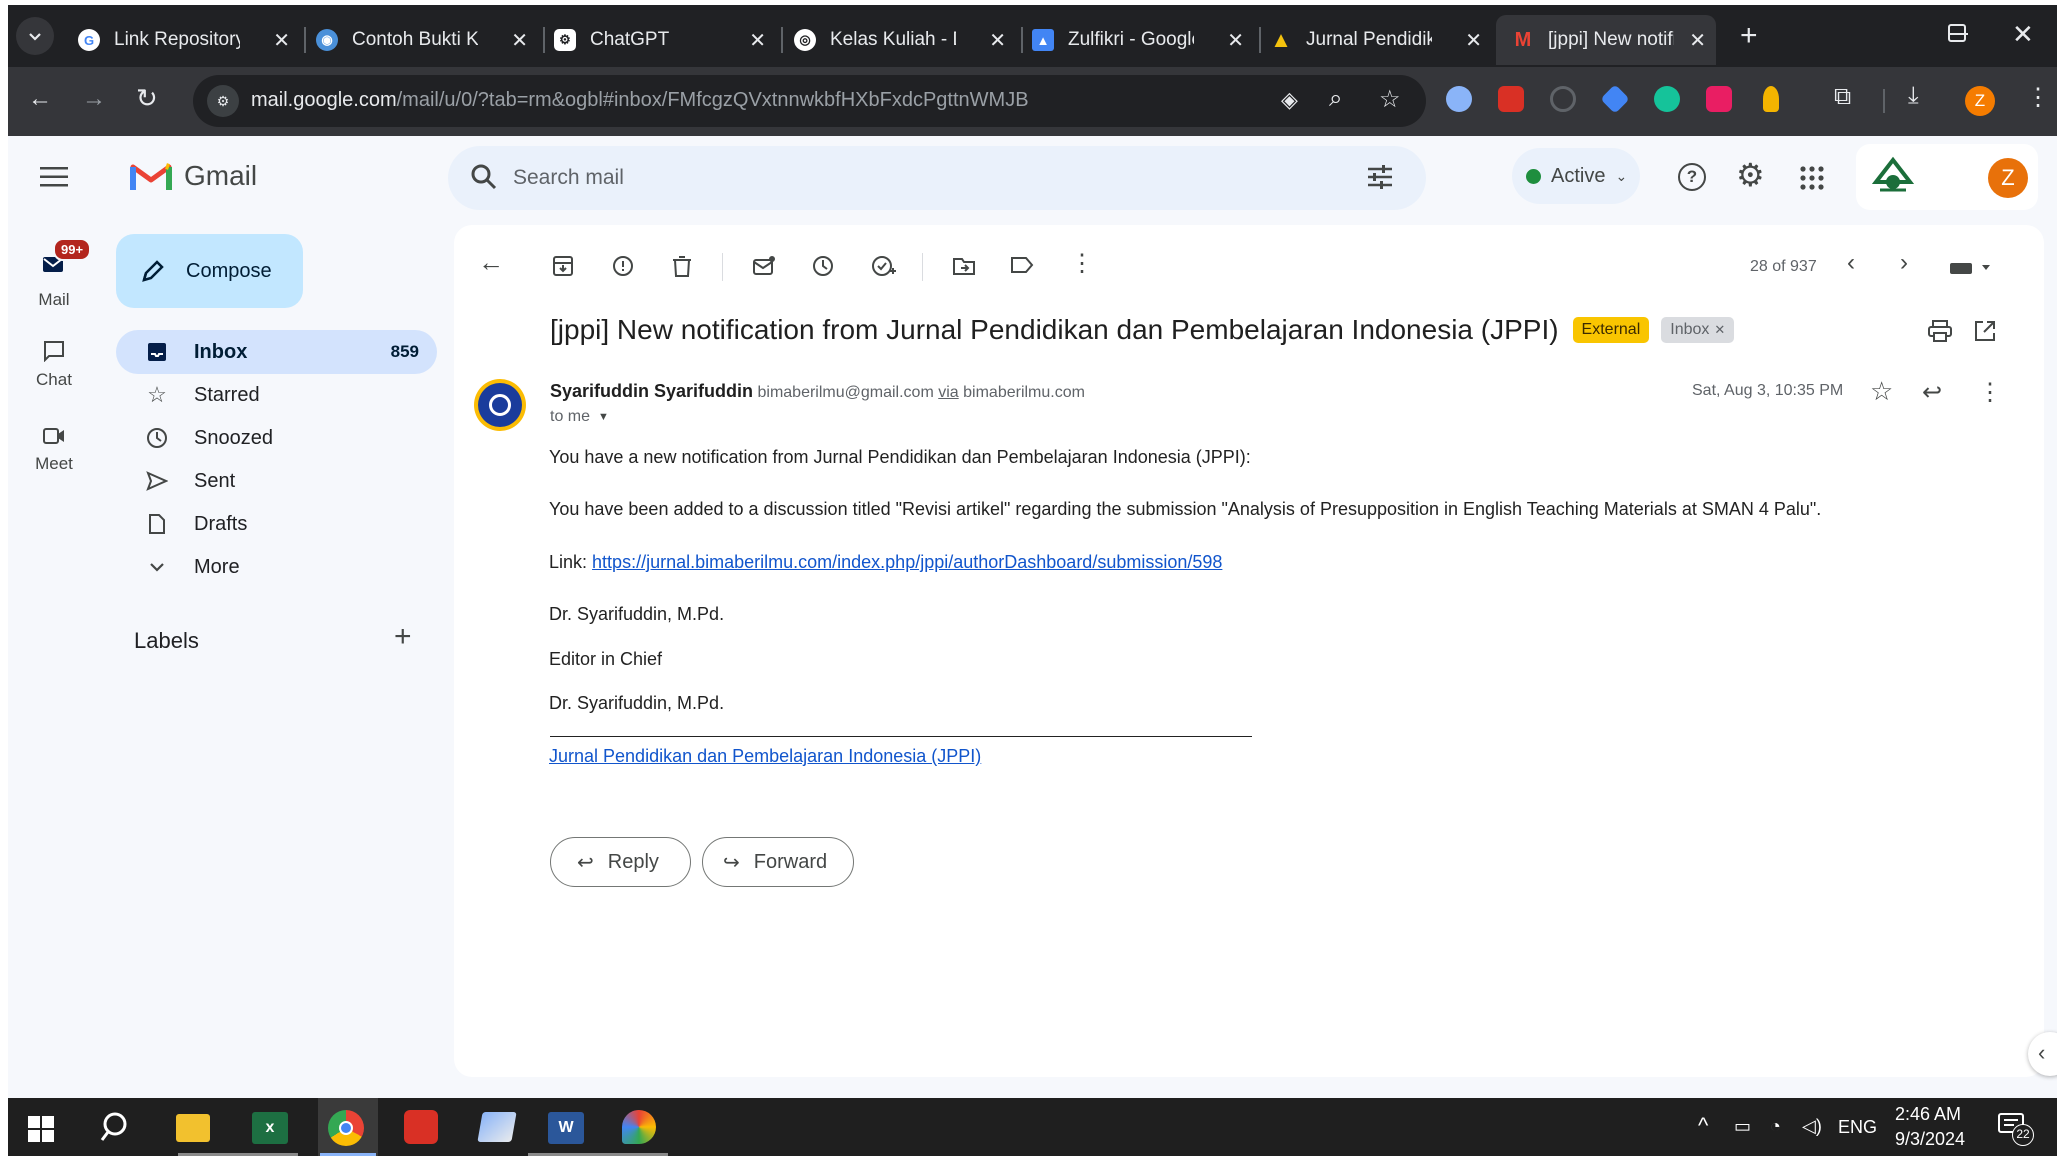 The image size is (2057, 1156). I want to click on extension-3-icon, so click(1563, 99).